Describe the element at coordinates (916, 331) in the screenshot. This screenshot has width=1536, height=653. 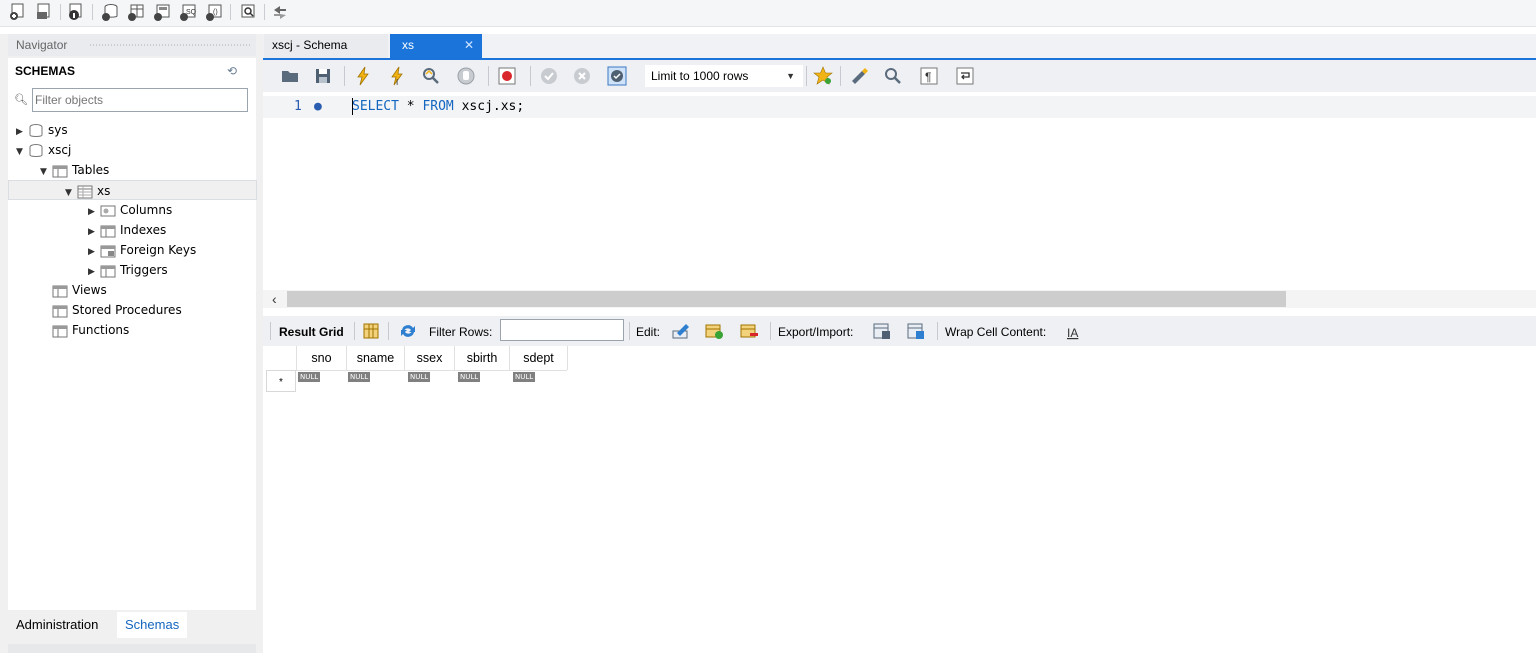
I see `import-icon` at that location.